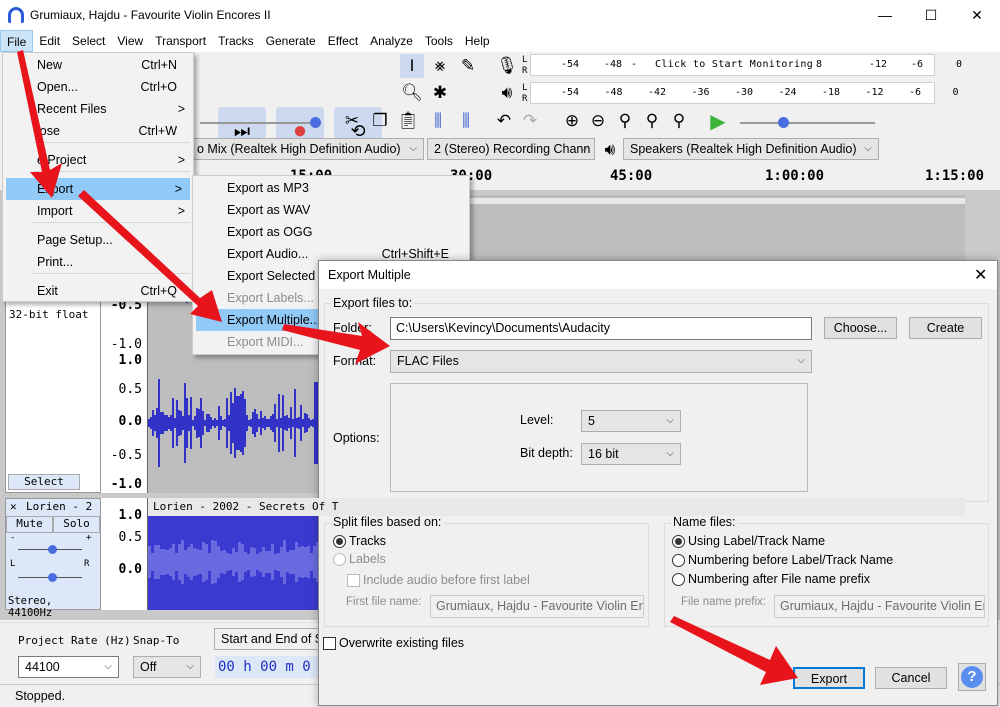  Describe the element at coordinates (572, 121) in the screenshot. I see `zoom-in-icon: ⊕` at that location.